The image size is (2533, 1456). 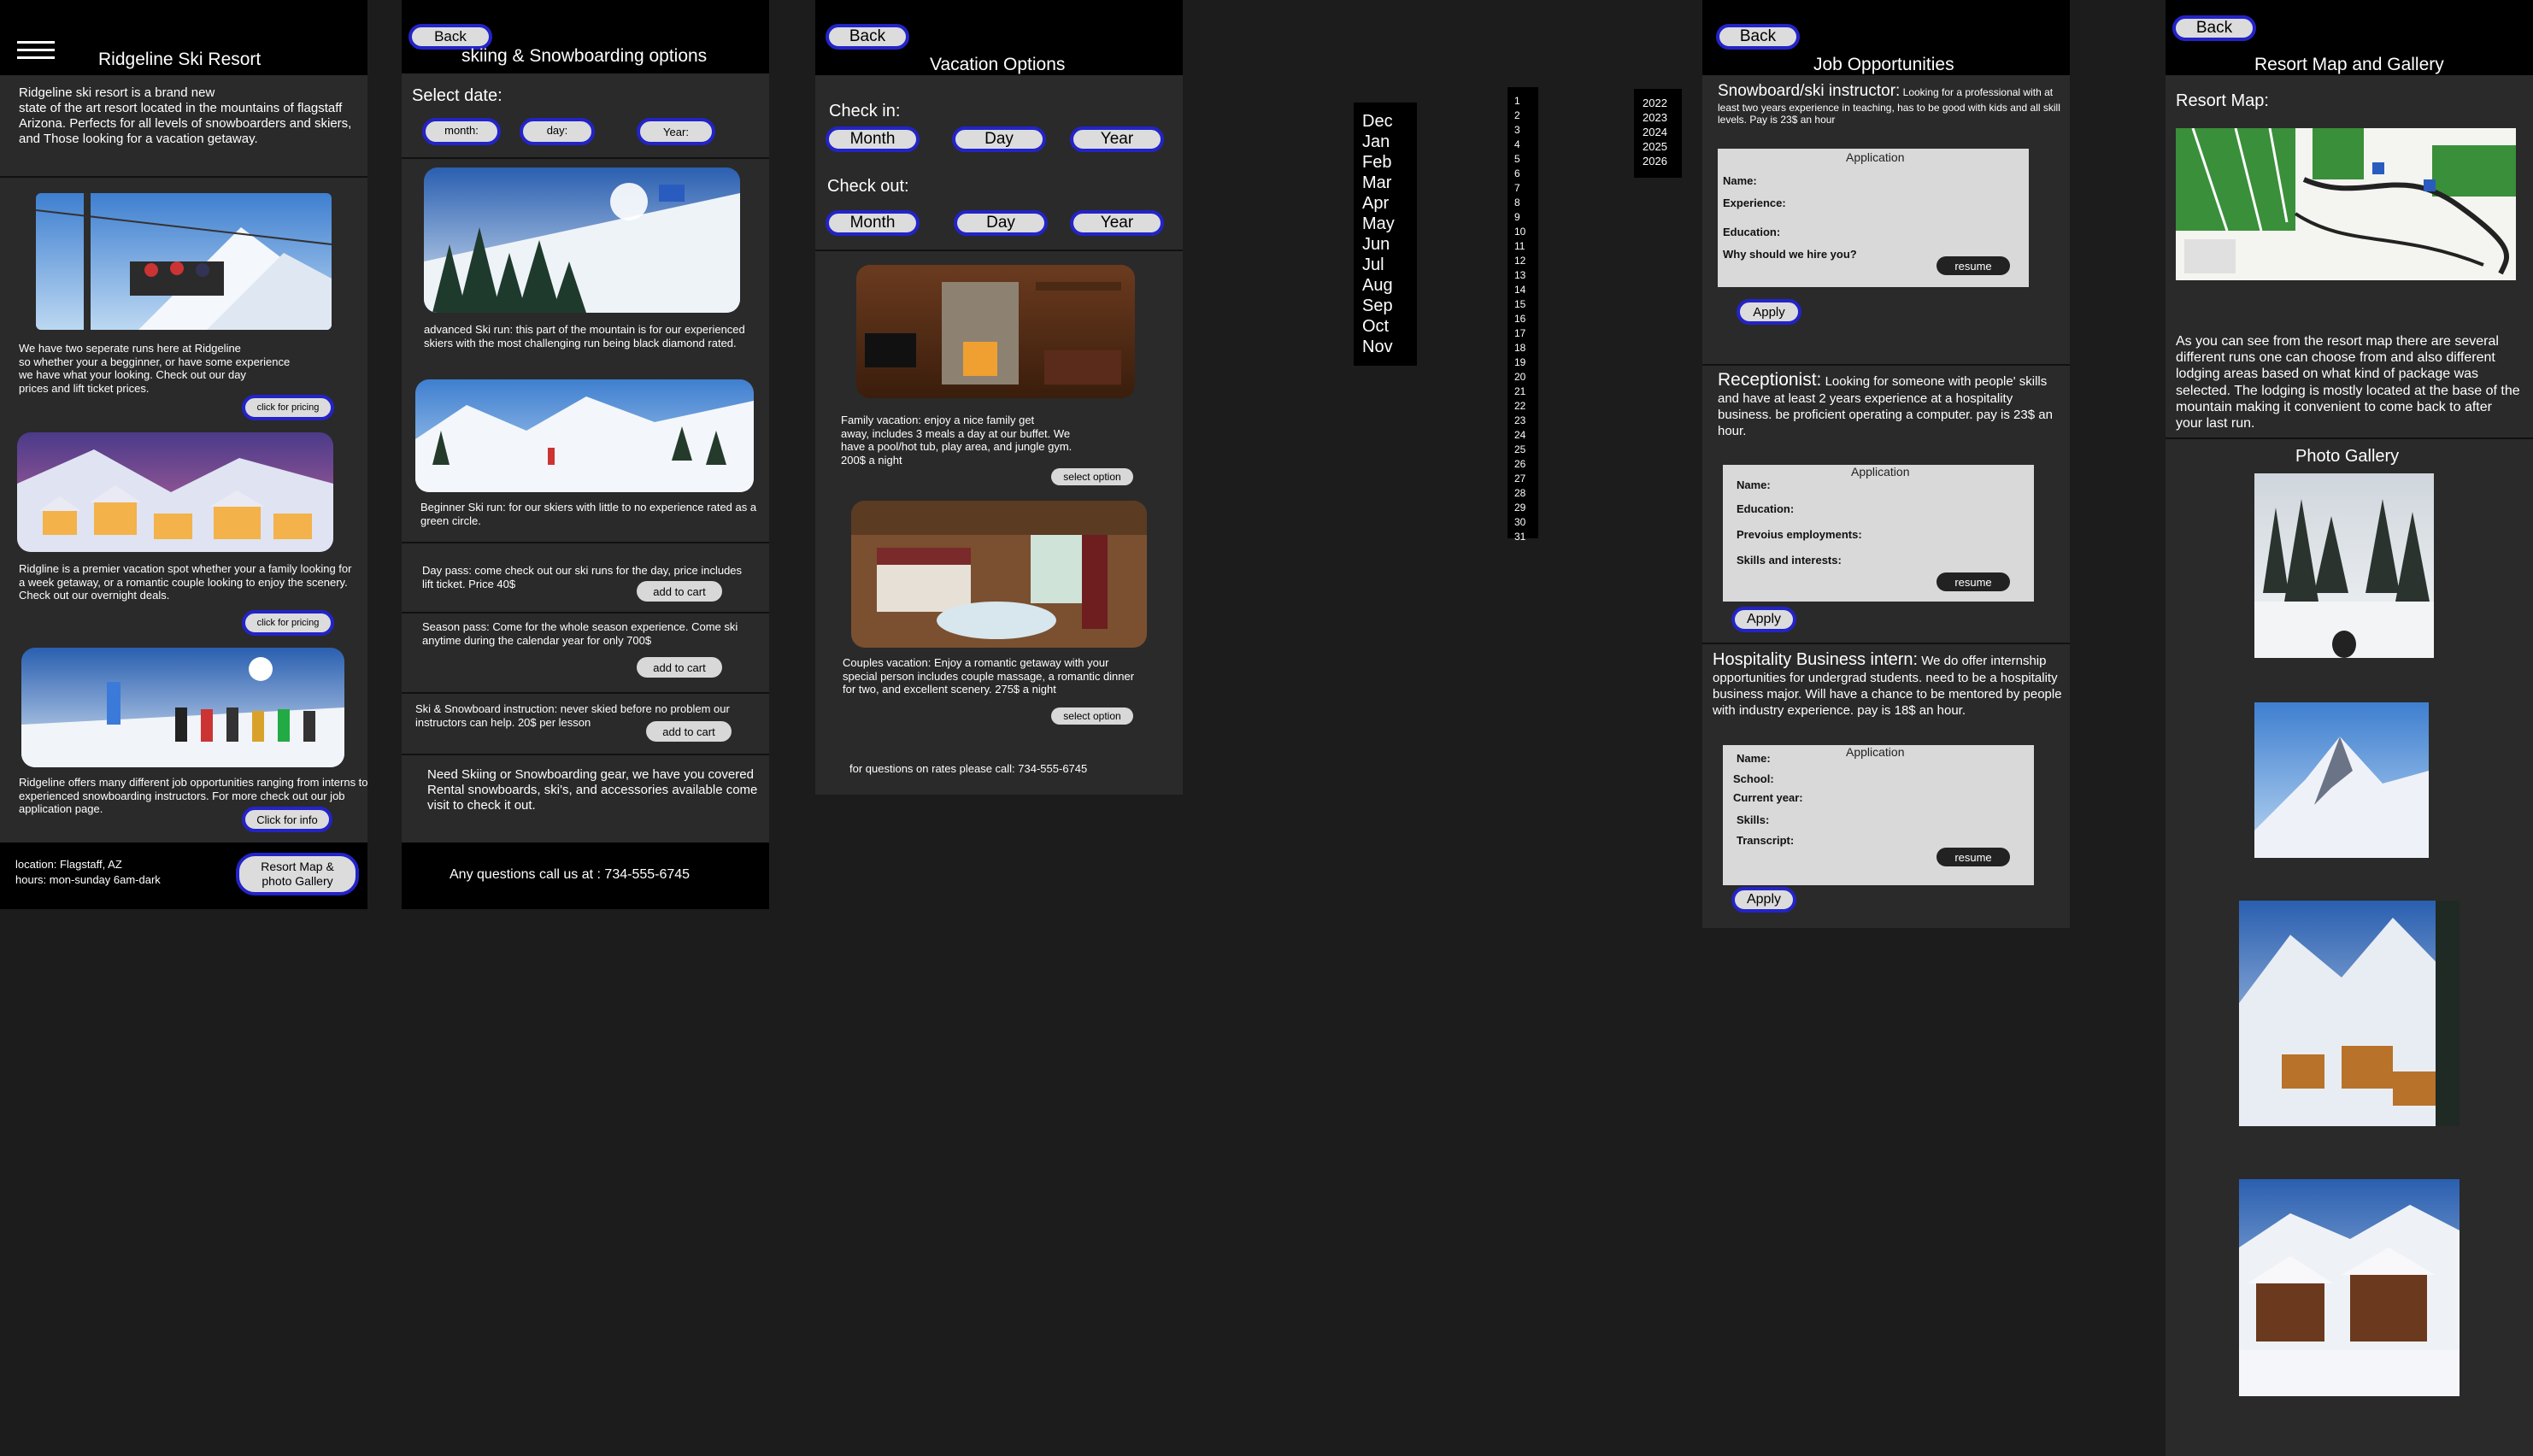 What do you see at coordinates (1766, 840) in the screenshot?
I see `transcript-field: Transcript:` at bounding box center [1766, 840].